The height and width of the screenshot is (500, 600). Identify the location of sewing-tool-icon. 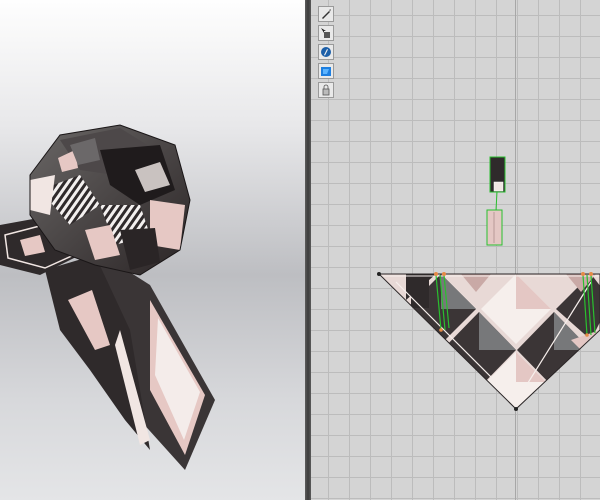
(326, 52).